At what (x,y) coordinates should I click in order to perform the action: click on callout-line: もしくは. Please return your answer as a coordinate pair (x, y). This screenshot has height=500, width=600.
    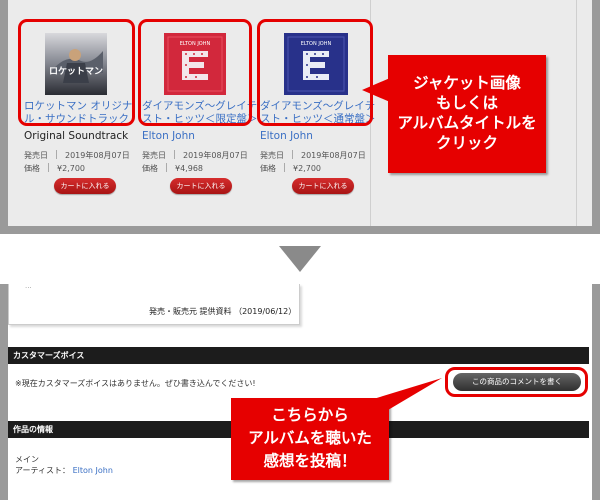
    Looking at the image, I should click on (466, 103).